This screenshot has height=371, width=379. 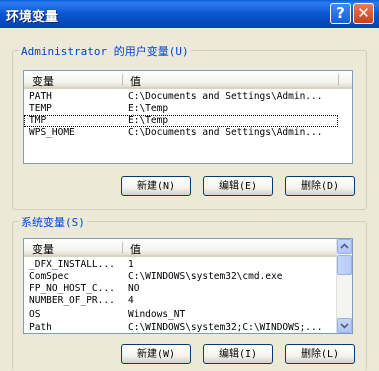 I want to click on scroll-thumb, so click(x=344, y=265).